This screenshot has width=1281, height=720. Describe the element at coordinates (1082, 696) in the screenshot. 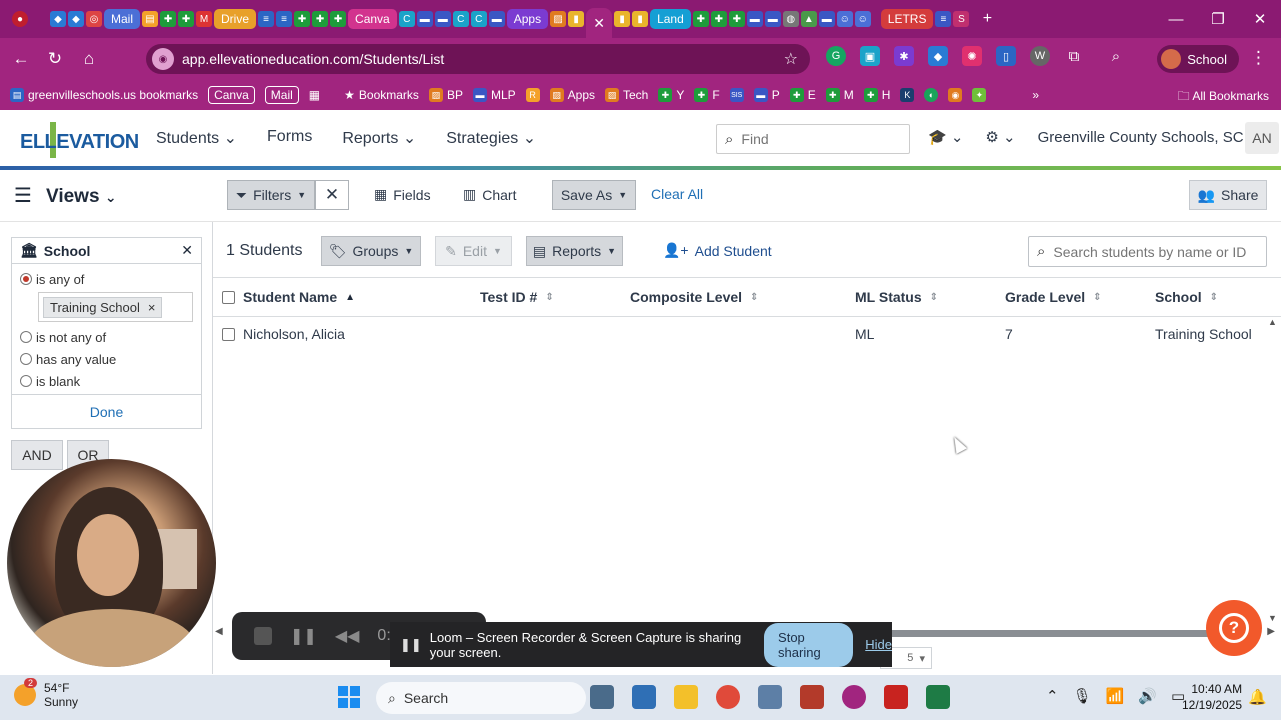

I see `microphone-icon: 🎙` at that location.